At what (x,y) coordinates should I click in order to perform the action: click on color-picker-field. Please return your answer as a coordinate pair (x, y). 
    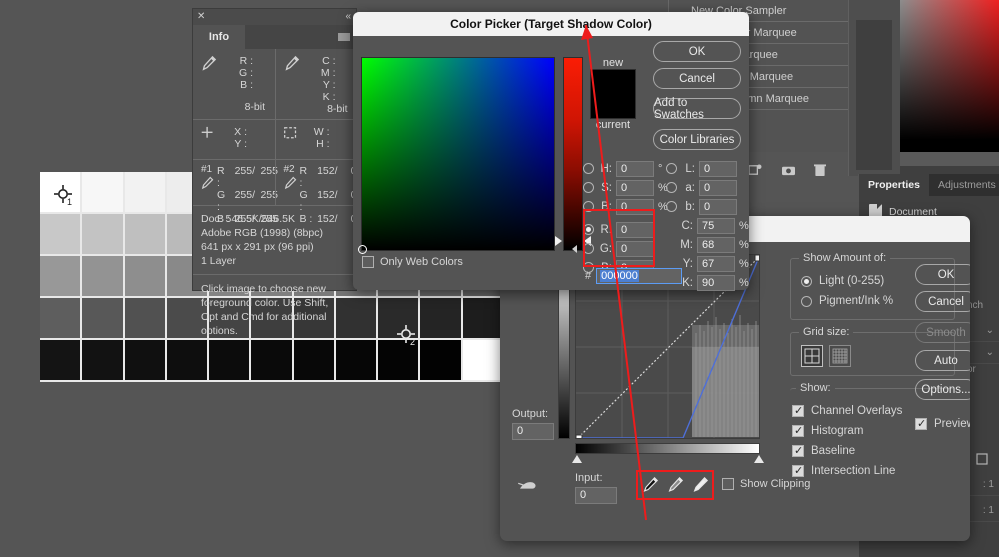
    Looking at the image, I should click on (456, 155).